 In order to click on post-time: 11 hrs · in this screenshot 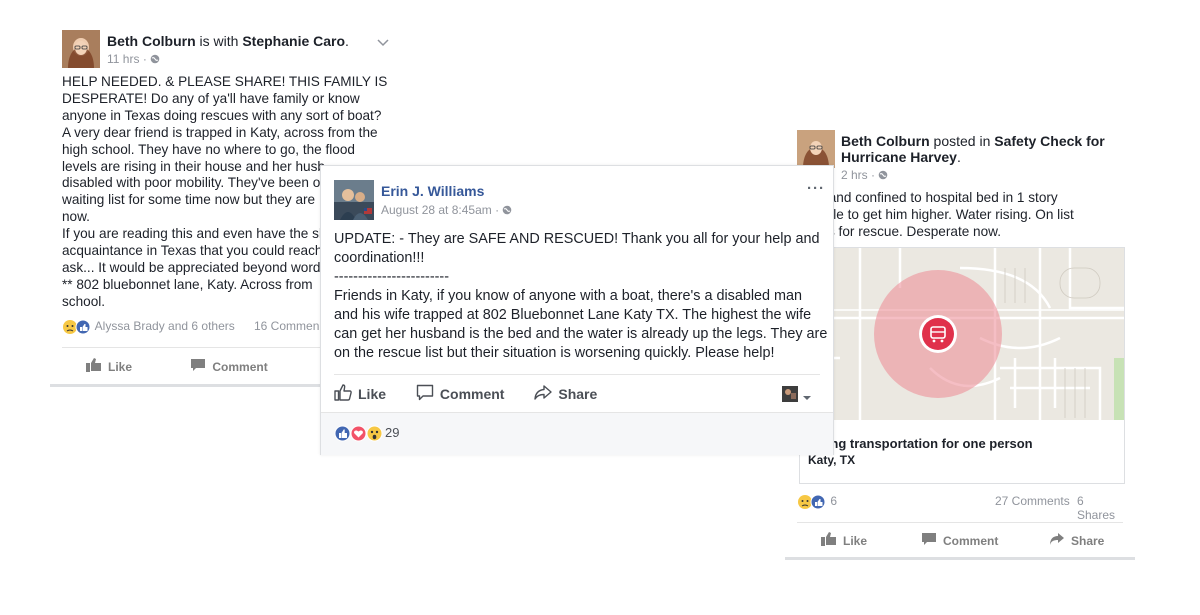, I will do `click(133, 59)`.